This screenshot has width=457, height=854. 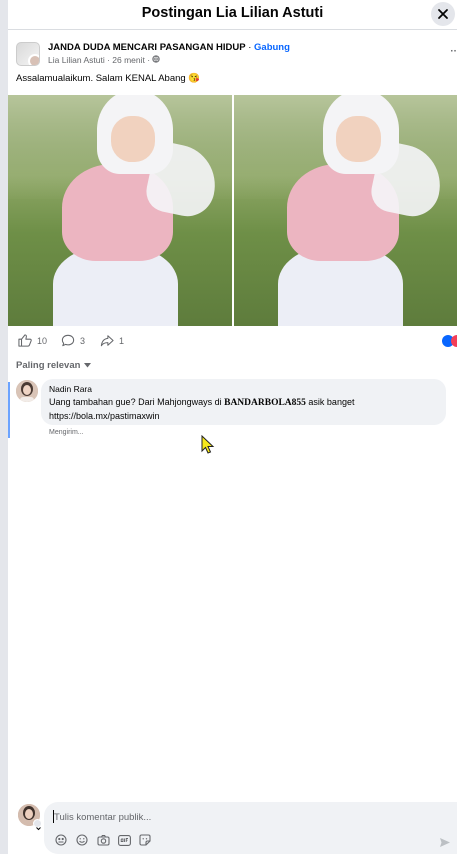 I want to click on dialog-title: Postingan Lia Lilian Astuti, so click(x=232, y=13).